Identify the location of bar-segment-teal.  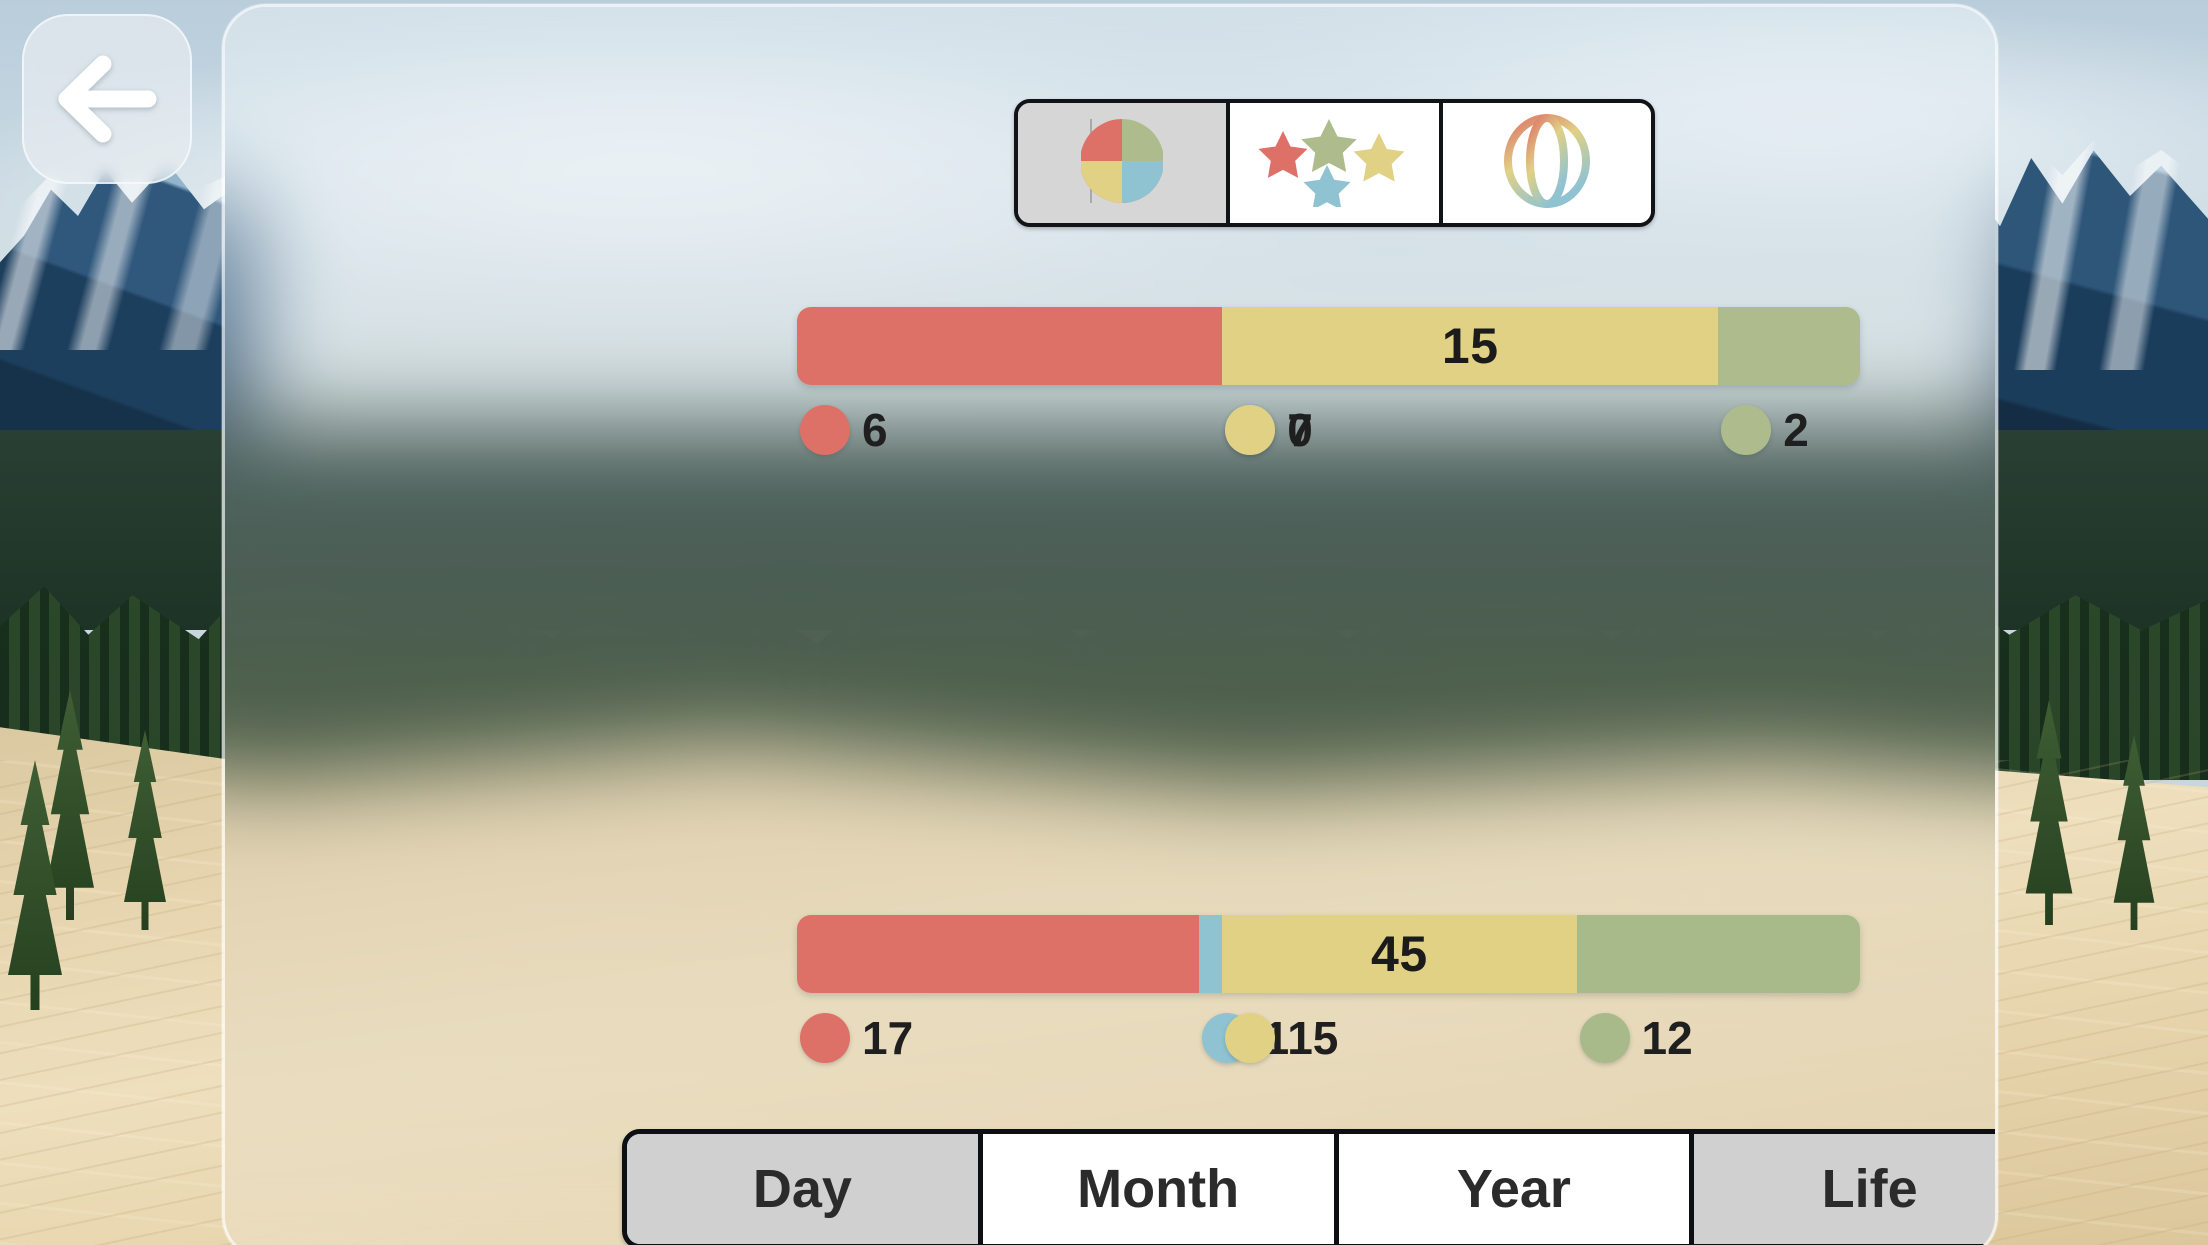
(1210, 954).